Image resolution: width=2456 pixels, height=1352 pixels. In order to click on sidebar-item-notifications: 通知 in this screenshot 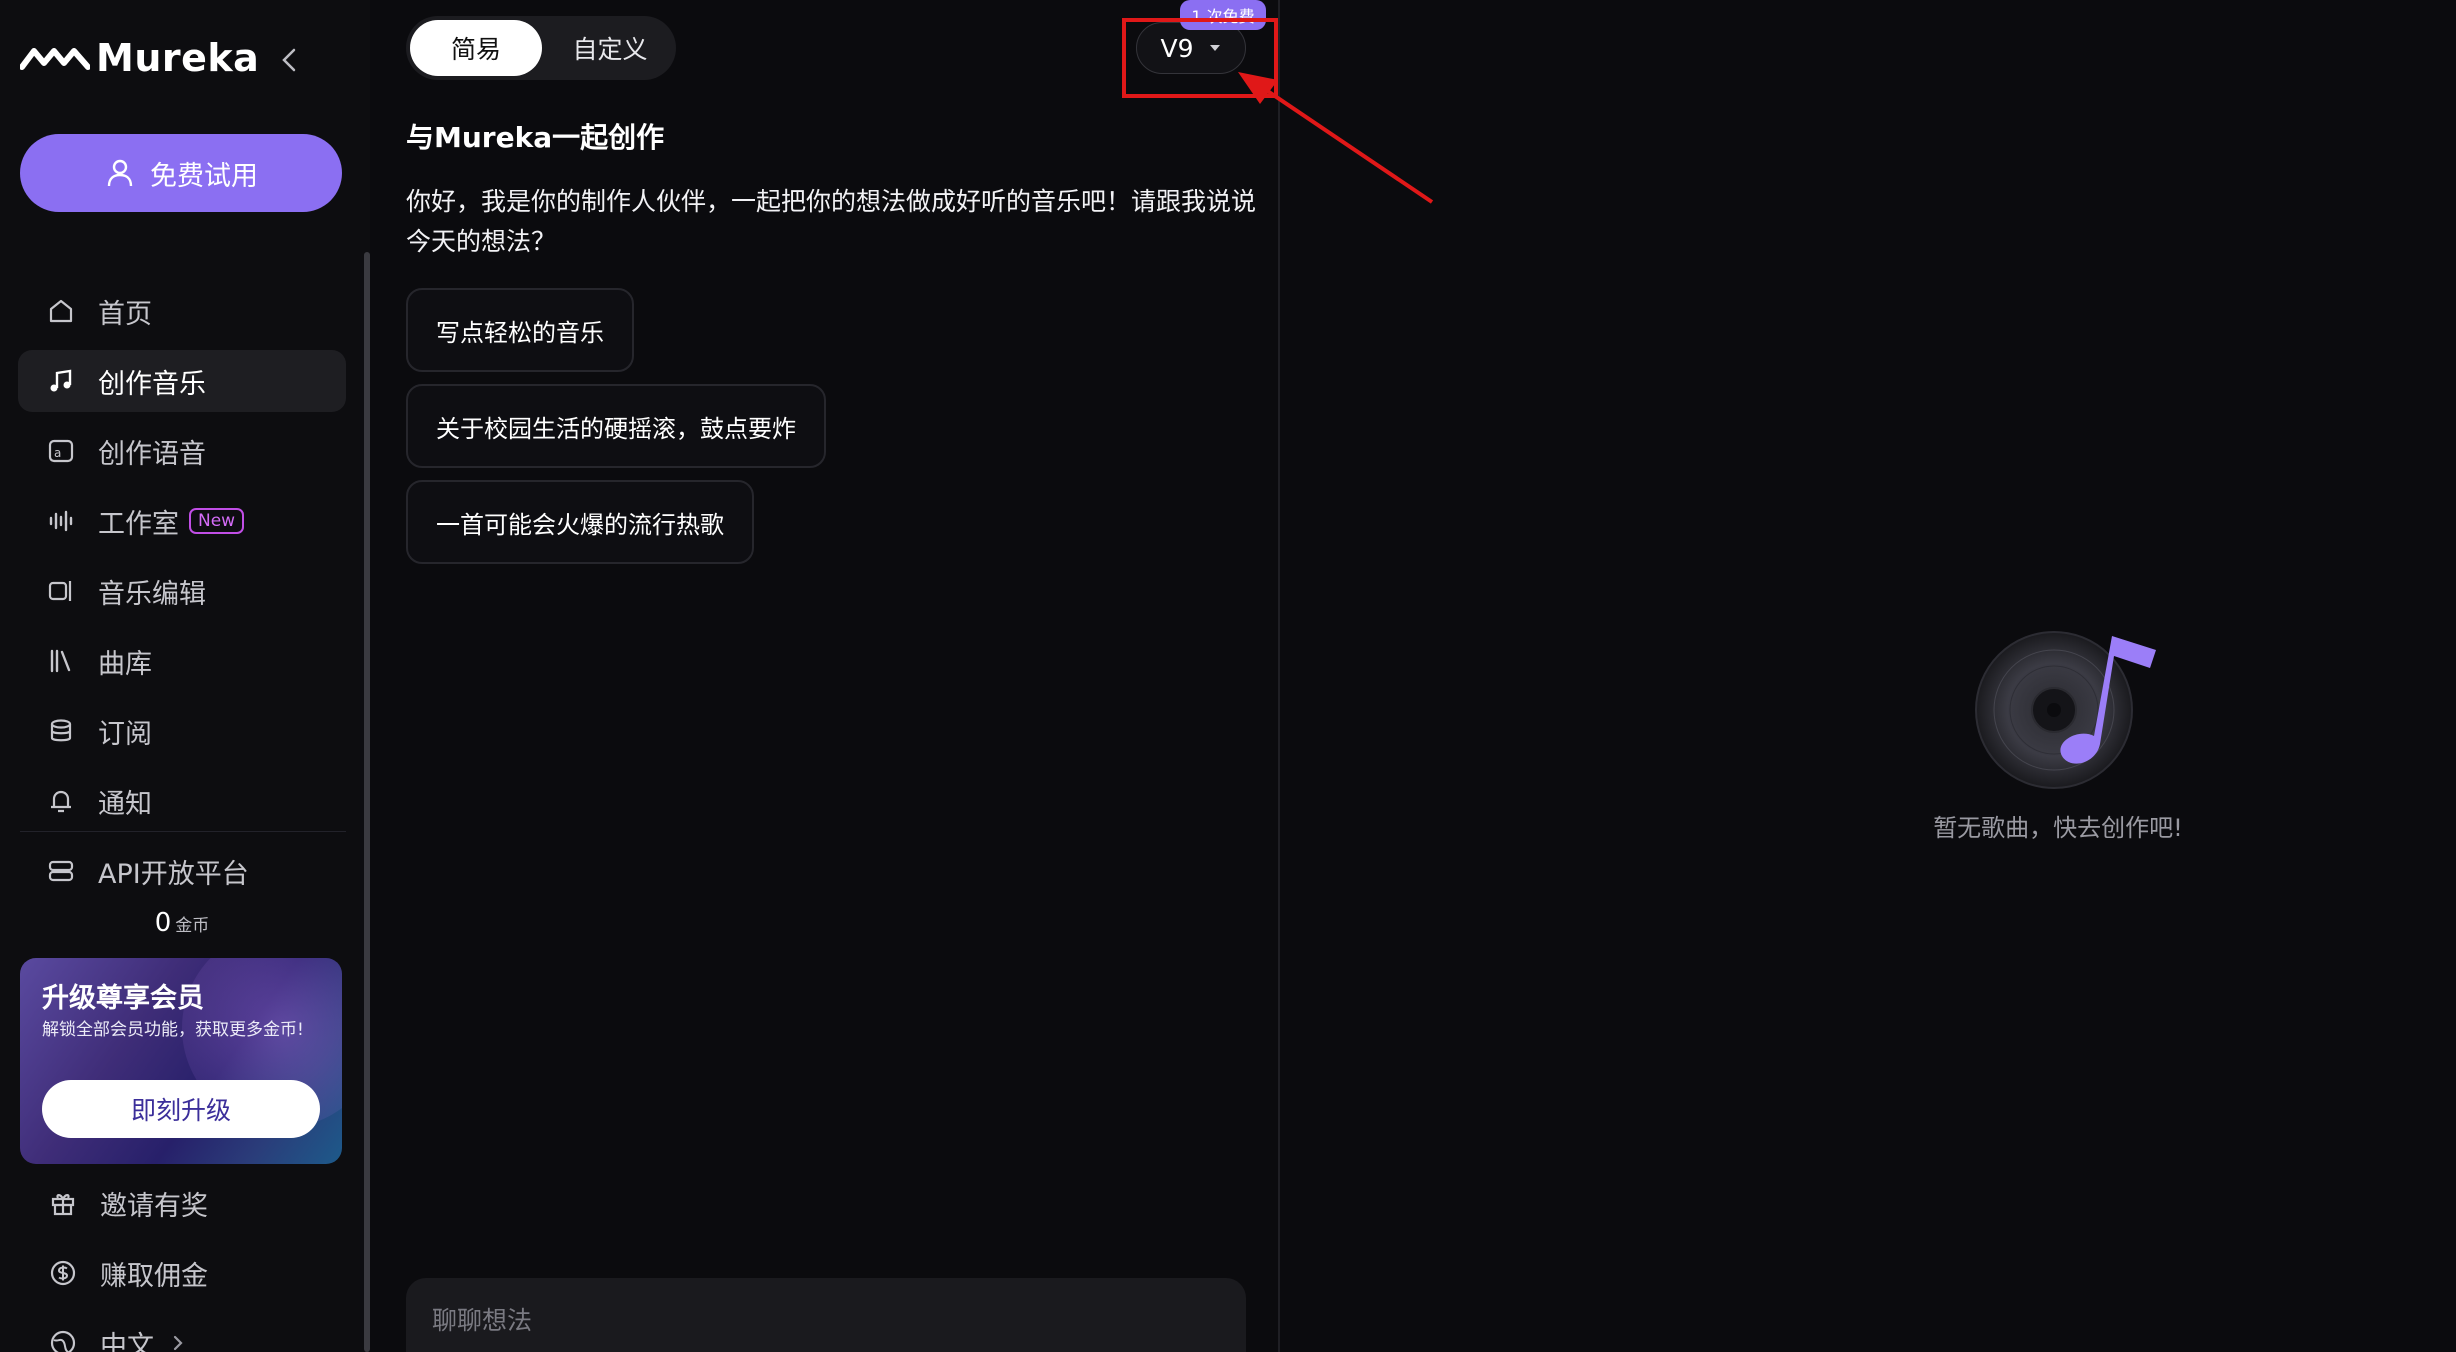, I will do `click(182, 801)`.